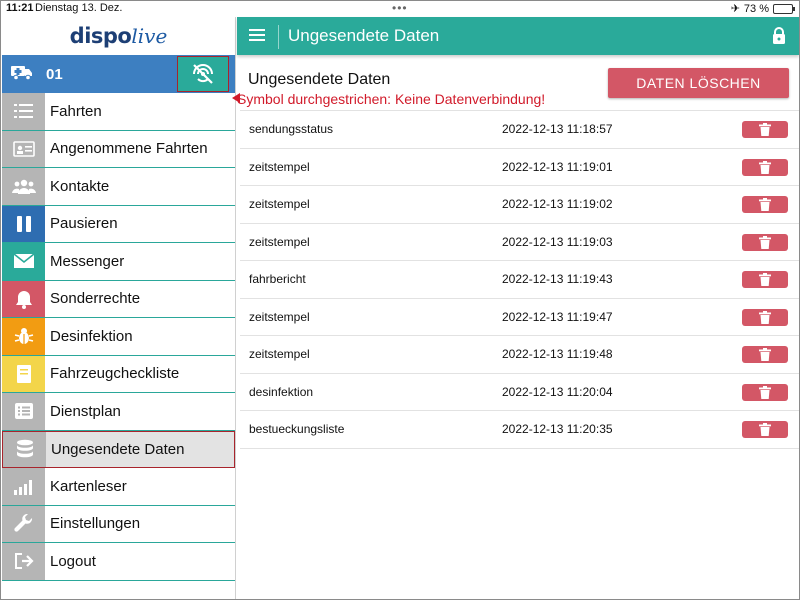 This screenshot has width=800, height=600. I want to click on item-type: bestueckungsliste, so click(297, 429).